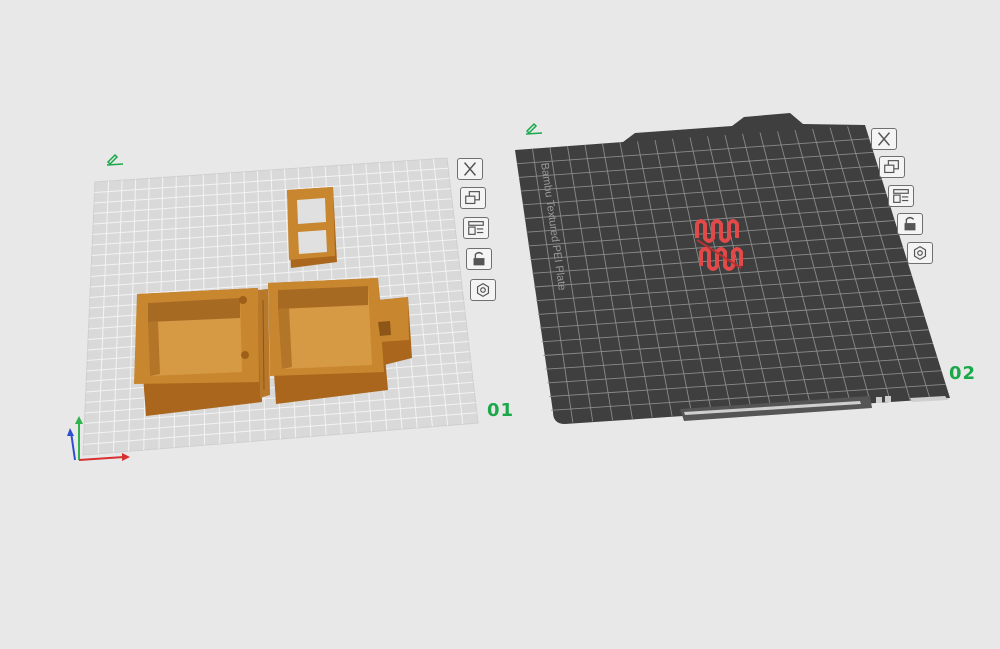 The width and height of the screenshot is (1000, 649). I want to click on plate-number-01: 01, so click(501, 410).